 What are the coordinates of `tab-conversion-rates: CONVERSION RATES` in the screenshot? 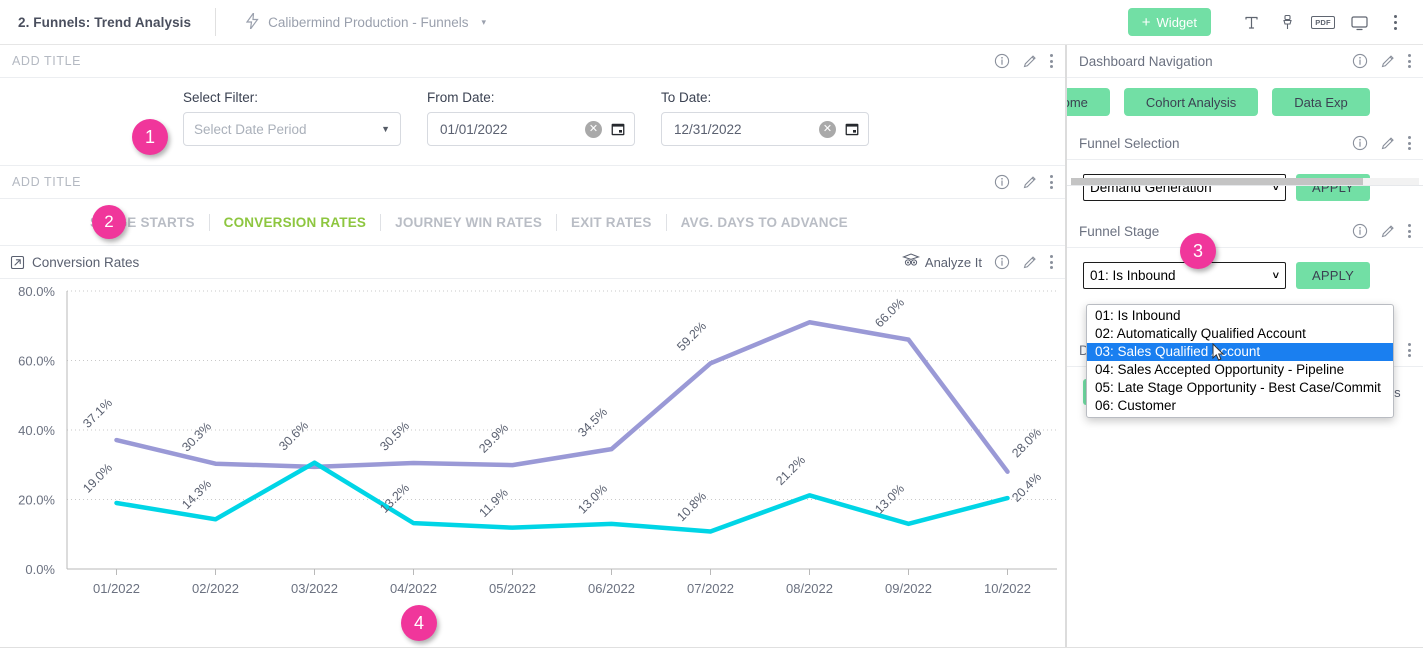 It's located at (295, 222).